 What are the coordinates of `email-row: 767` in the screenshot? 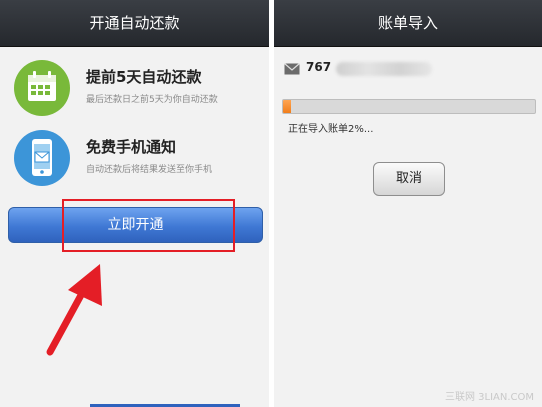 It's located at (413, 70).